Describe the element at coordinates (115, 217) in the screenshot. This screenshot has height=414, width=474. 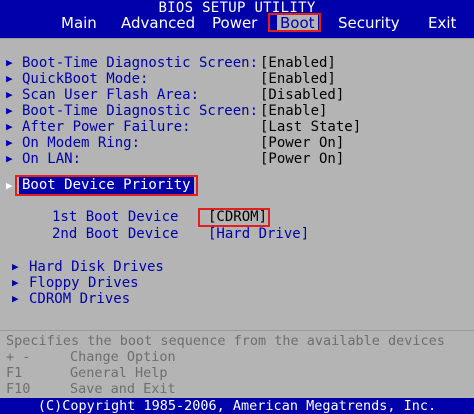
I see `boot-device-label: 1st Boot Device` at that location.